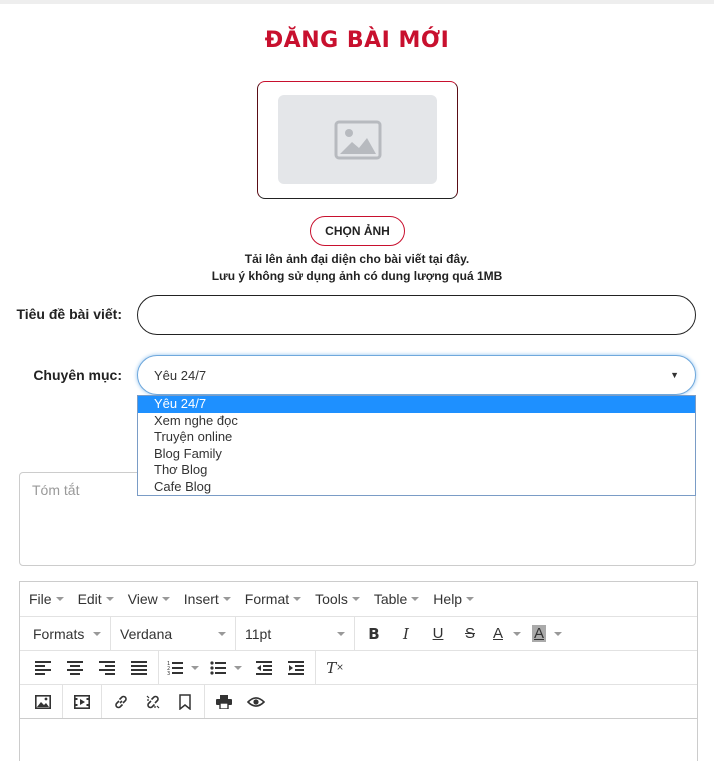 The image size is (714, 761). What do you see at coordinates (56, 490) in the screenshot?
I see `summary-placeholder: Tóm tắt` at bounding box center [56, 490].